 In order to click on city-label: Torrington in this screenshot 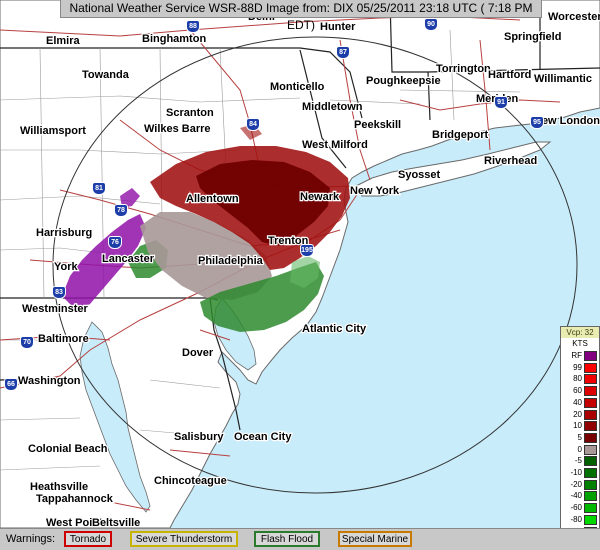, I will do `click(463, 69)`.